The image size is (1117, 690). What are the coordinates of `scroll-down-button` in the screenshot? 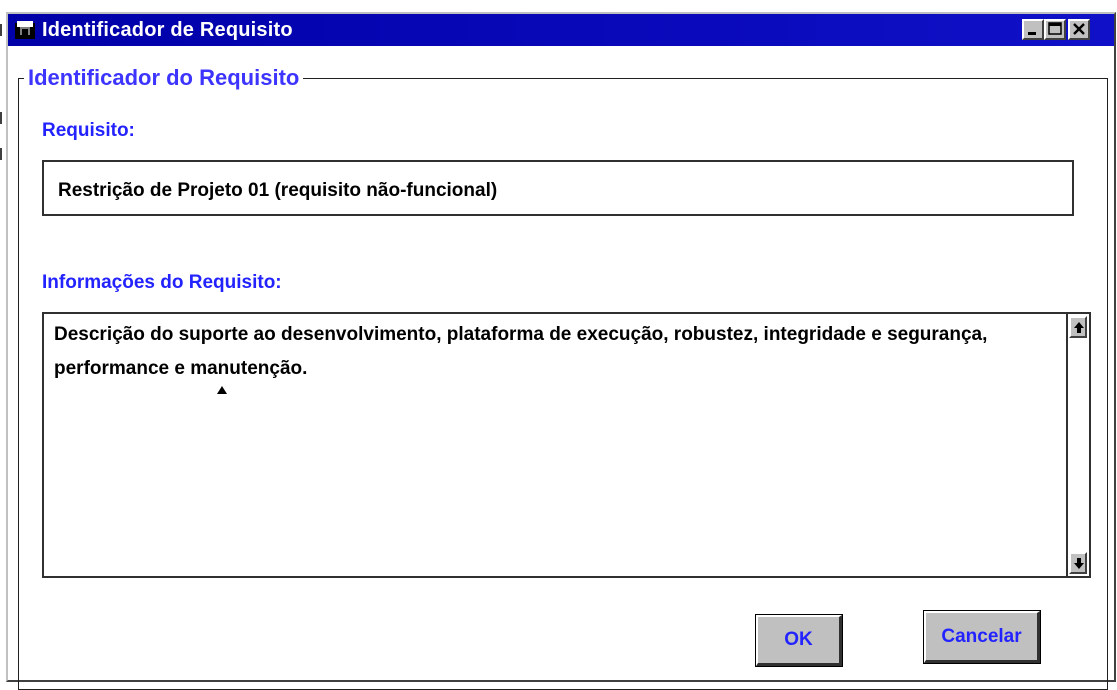 It's located at (1078, 563).